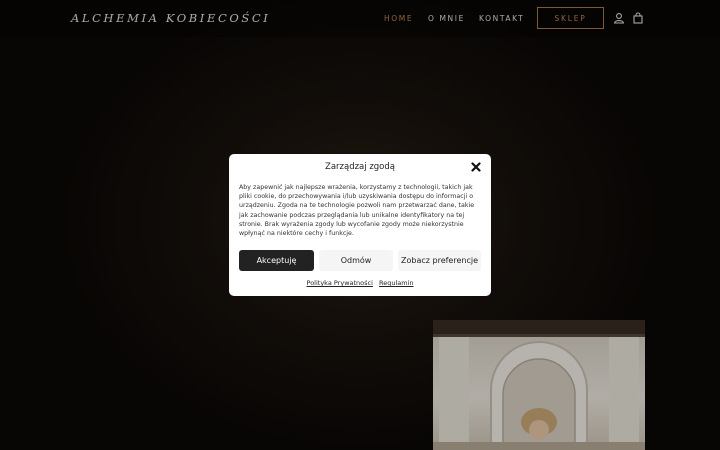  What do you see at coordinates (276, 260) in the screenshot?
I see `accept-button: Akceptuję` at bounding box center [276, 260].